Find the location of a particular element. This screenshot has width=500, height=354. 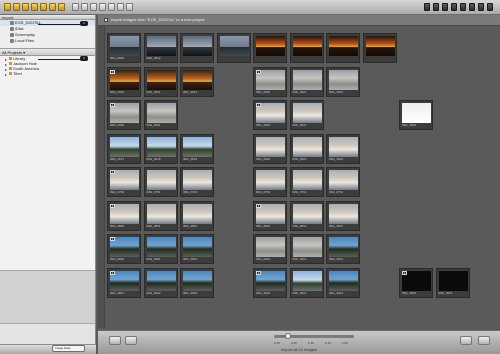

image-thumbnail: IMG_2710 is located at coordinates (270, 182).